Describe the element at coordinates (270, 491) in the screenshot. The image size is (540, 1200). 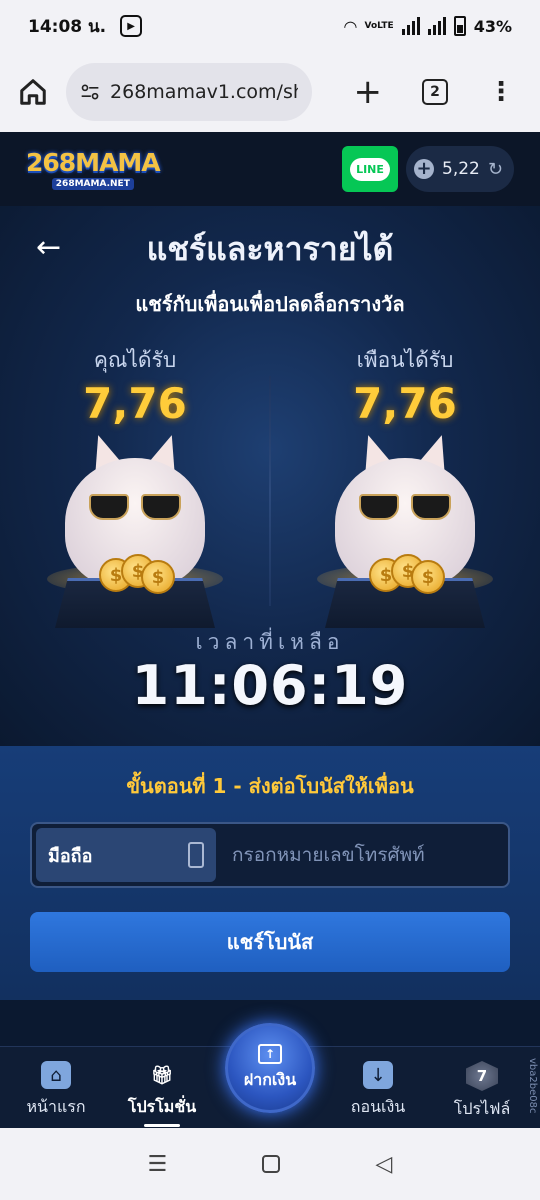
I see `reward-divider` at that location.